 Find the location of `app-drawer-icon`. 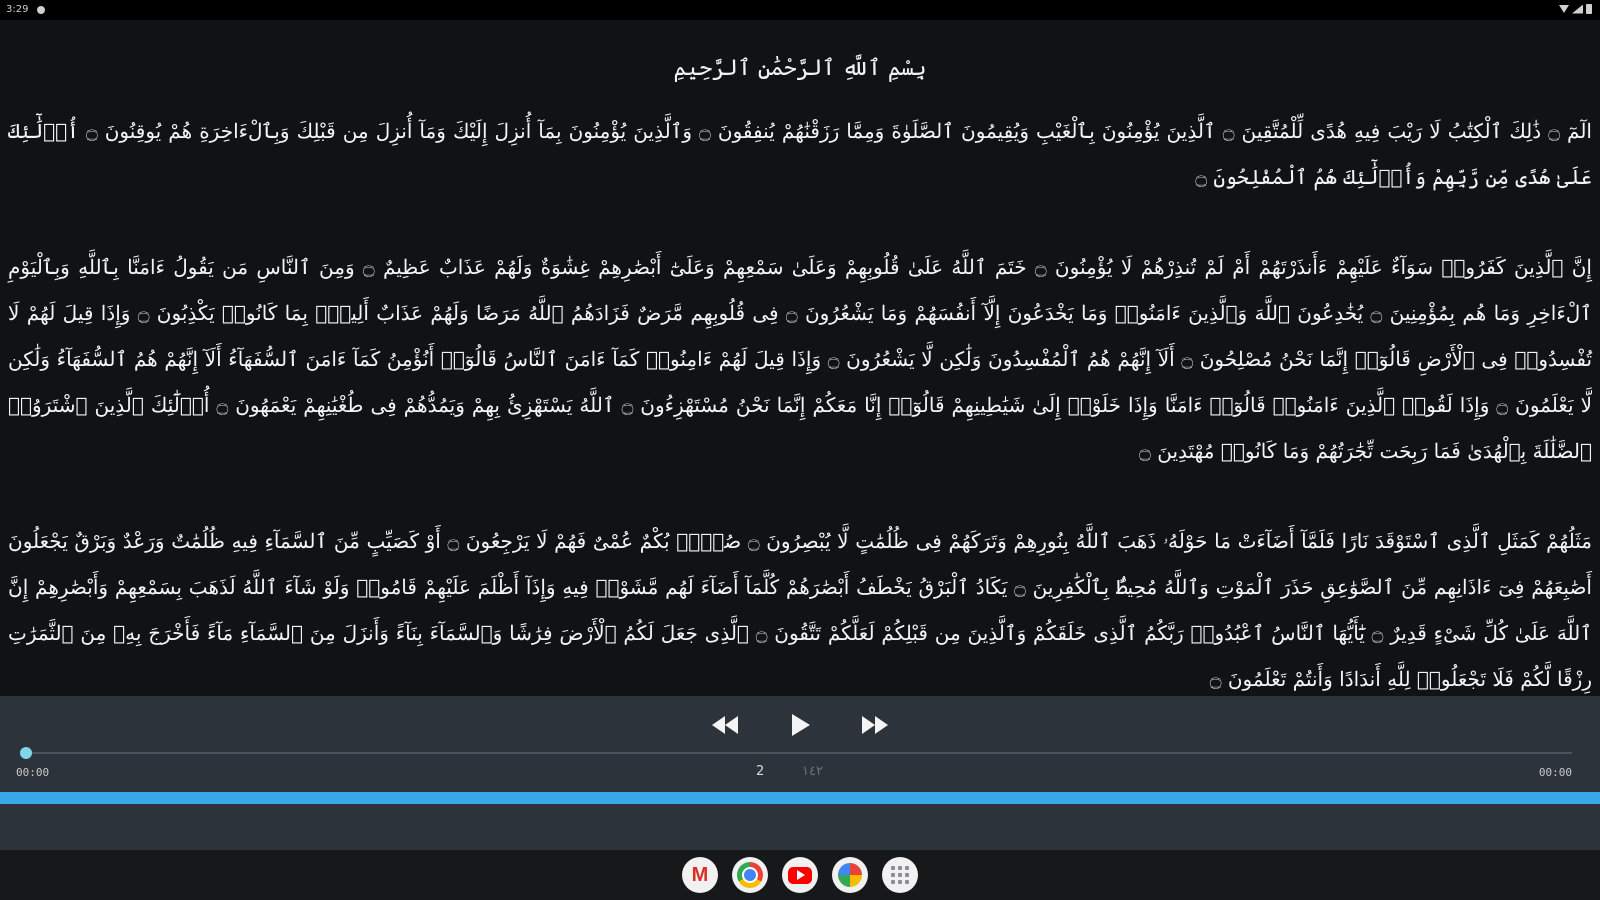

app-drawer-icon is located at coordinates (900, 875).